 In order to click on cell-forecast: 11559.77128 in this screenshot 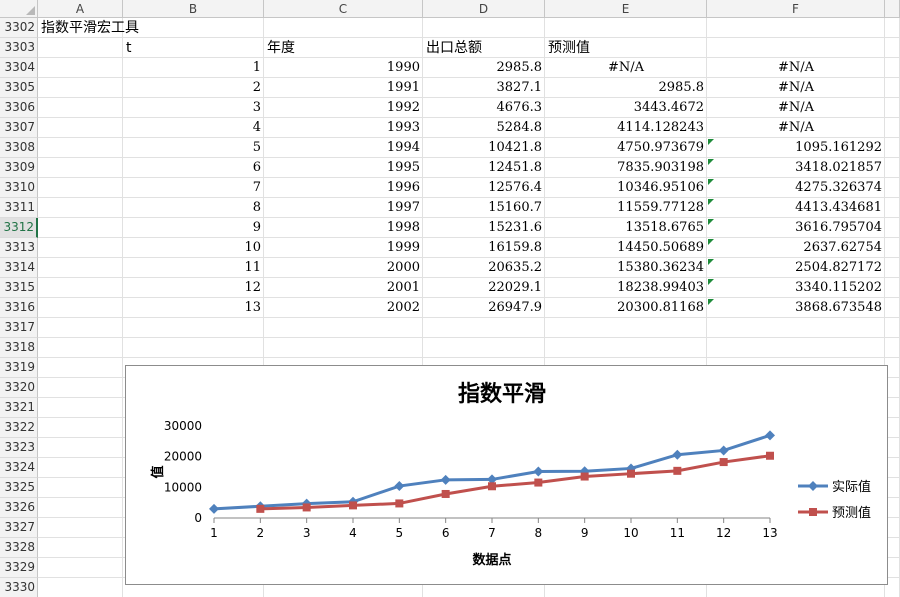, I will do `click(626, 208)`.